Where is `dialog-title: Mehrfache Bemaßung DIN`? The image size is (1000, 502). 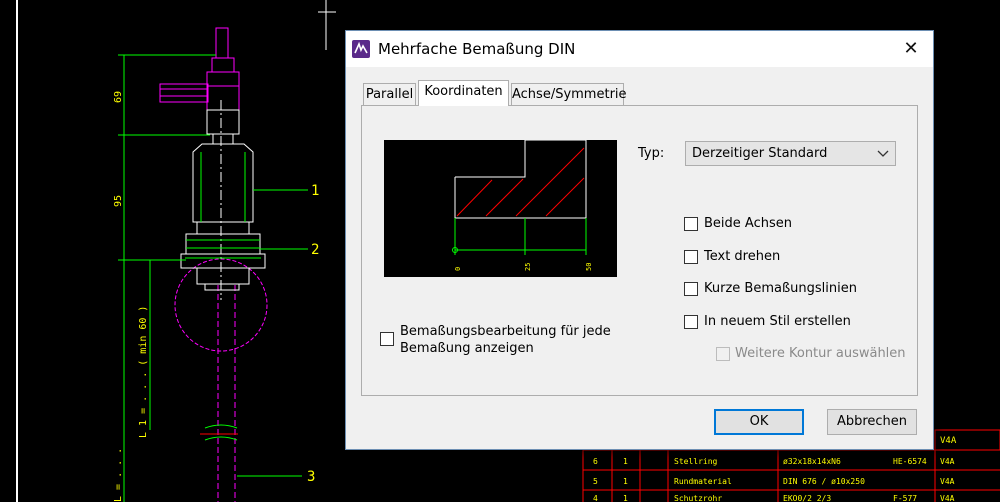
dialog-title: Mehrfache Bemaßung DIN is located at coordinates (477, 49).